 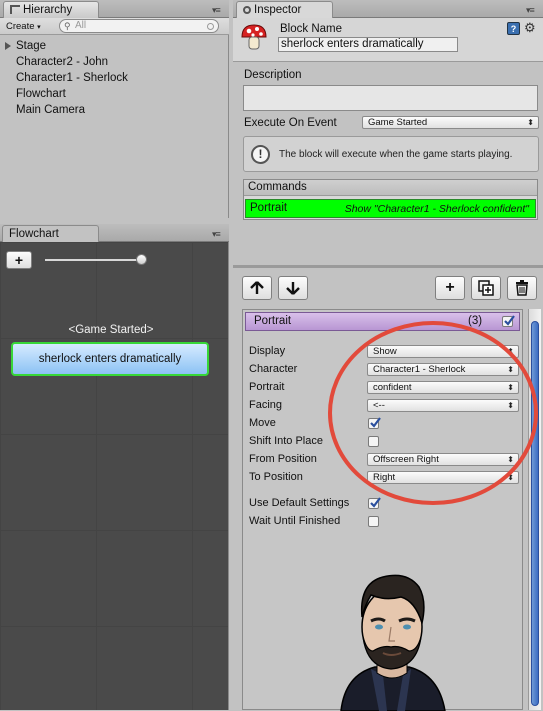 What do you see at coordinates (50, 110) in the screenshot?
I see `hierarchy-item-main-camera: Main Camera` at bounding box center [50, 110].